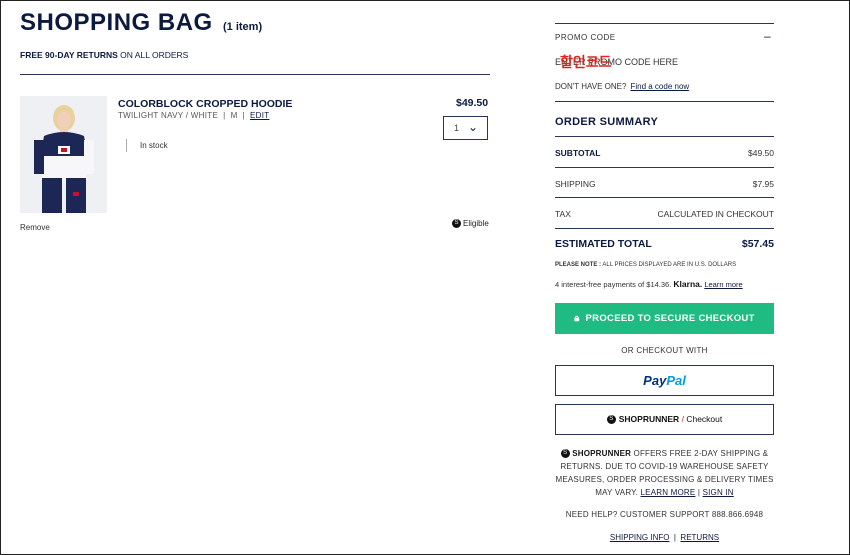 The height and width of the screenshot is (555, 850). What do you see at coordinates (704, 419) in the screenshot?
I see `shoprunner-checkout-label: Checkout` at bounding box center [704, 419].